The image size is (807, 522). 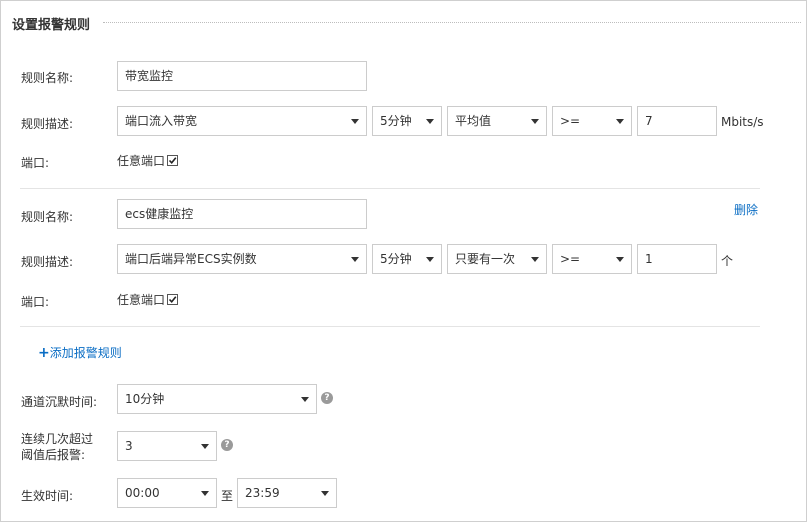 What do you see at coordinates (59, 402) in the screenshot?
I see `silence-label: 通道沉默时间:` at bounding box center [59, 402].